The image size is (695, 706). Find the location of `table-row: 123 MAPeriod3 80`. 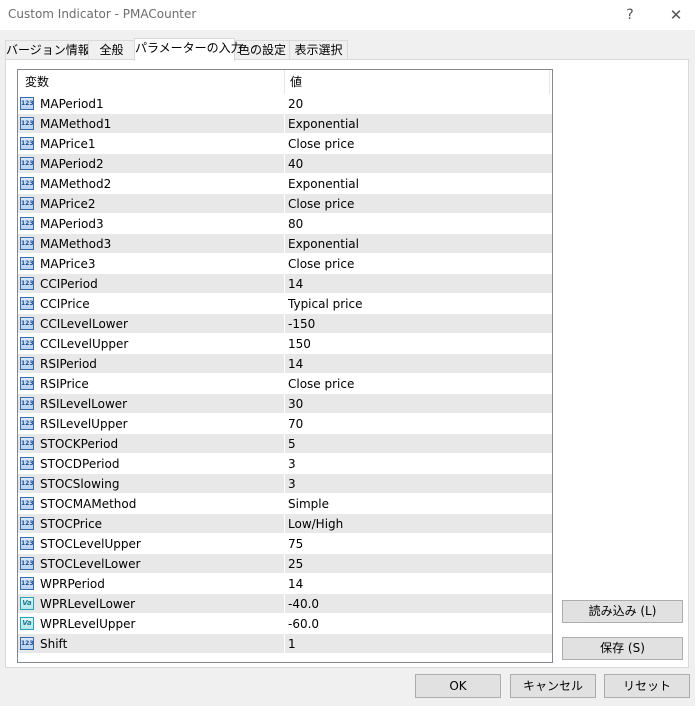

table-row: 123 MAPeriod3 80 is located at coordinates (285, 224).